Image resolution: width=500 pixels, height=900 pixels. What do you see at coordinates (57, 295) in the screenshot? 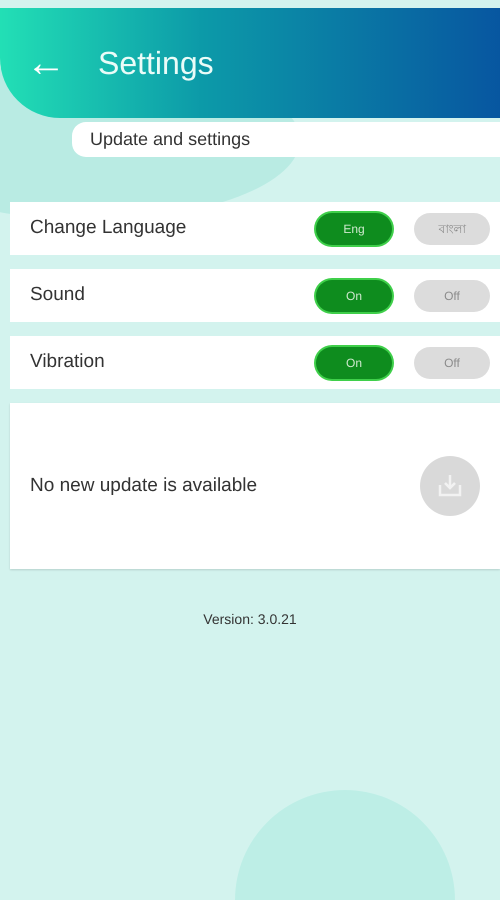
I see `setting-label: Sound` at bounding box center [57, 295].